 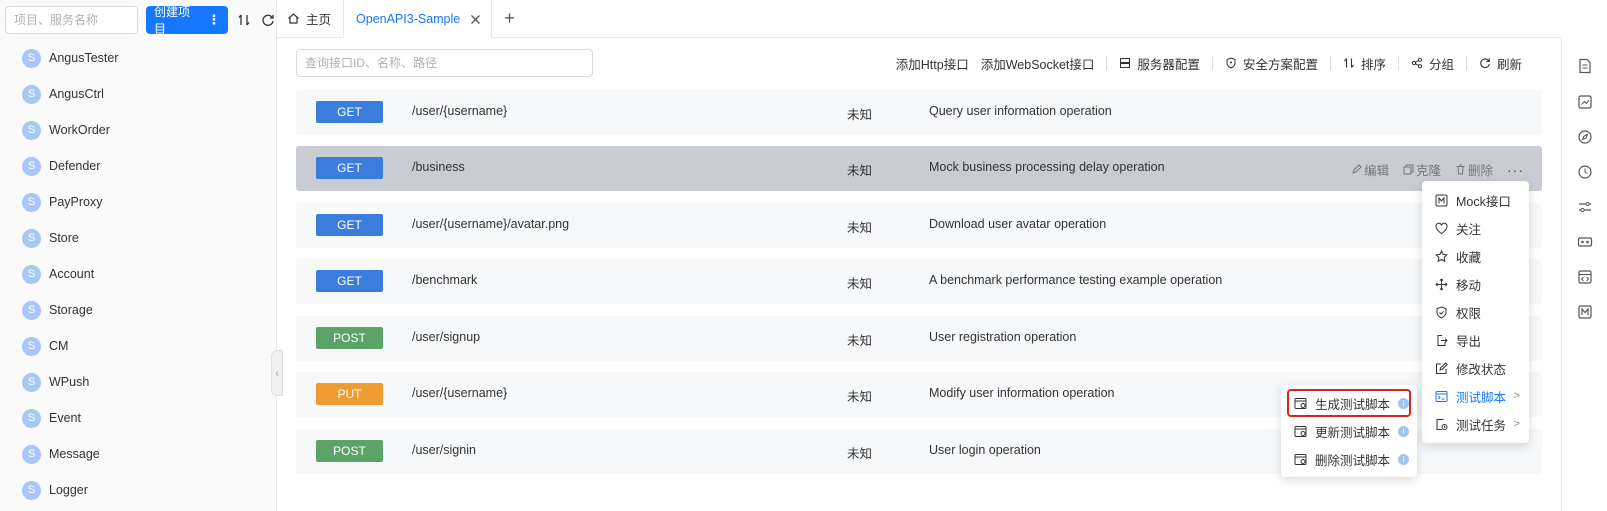 I want to click on tab-bar: 主页 OpenAPI3-Sample +, so click(x=919, y=19).